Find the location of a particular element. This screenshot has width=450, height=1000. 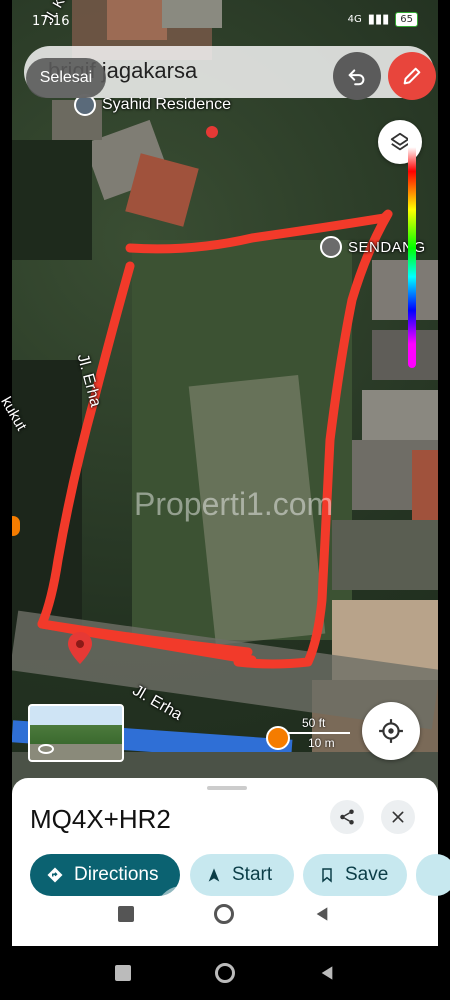

red-dot is located at coordinates (212, 132).